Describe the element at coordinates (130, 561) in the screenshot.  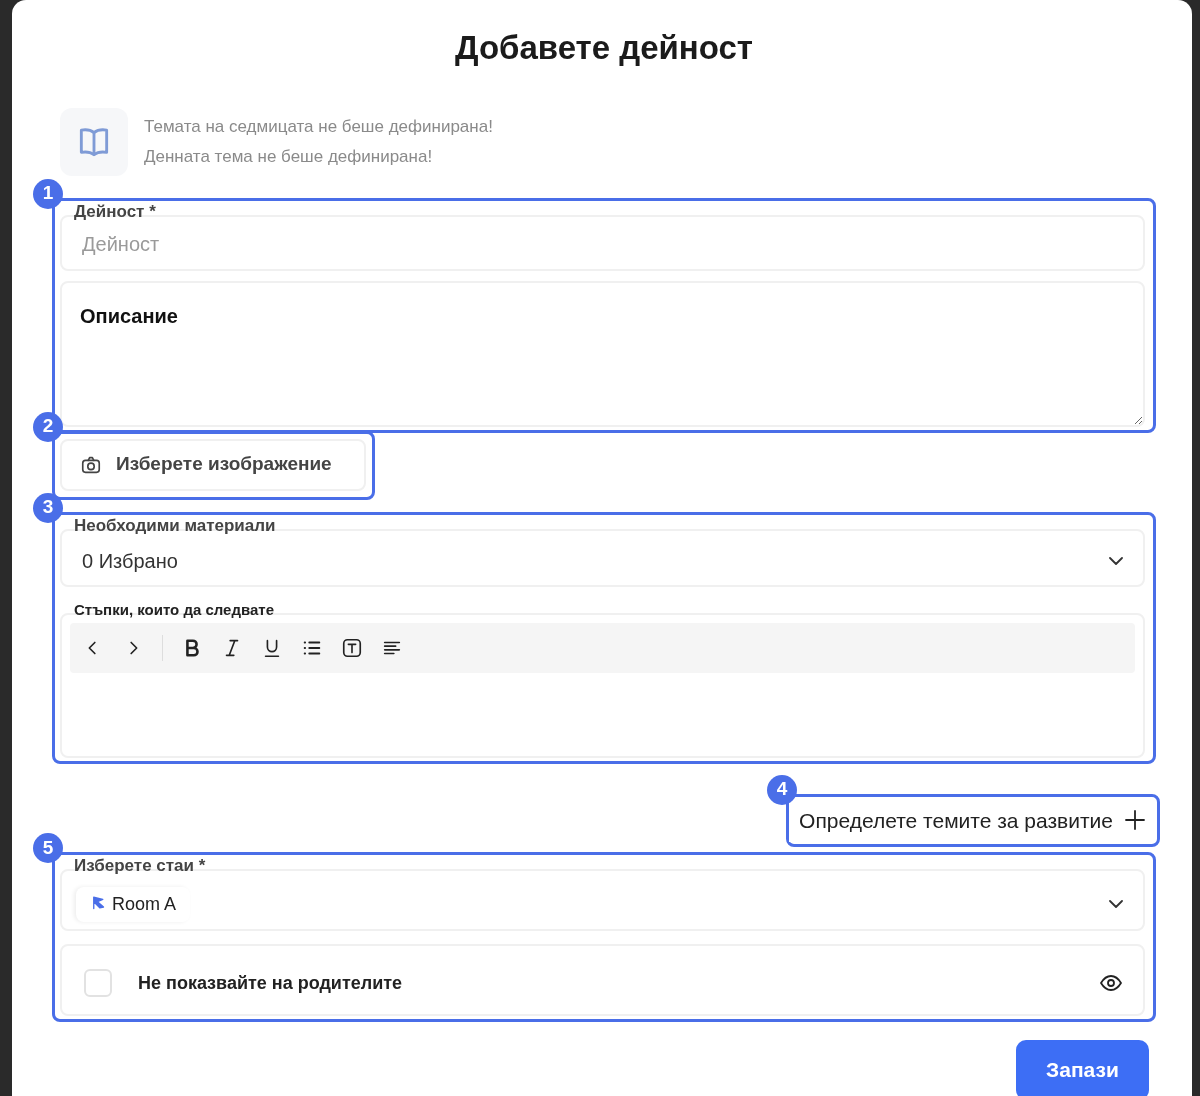
I see `select-value: 0 Избрано` at that location.